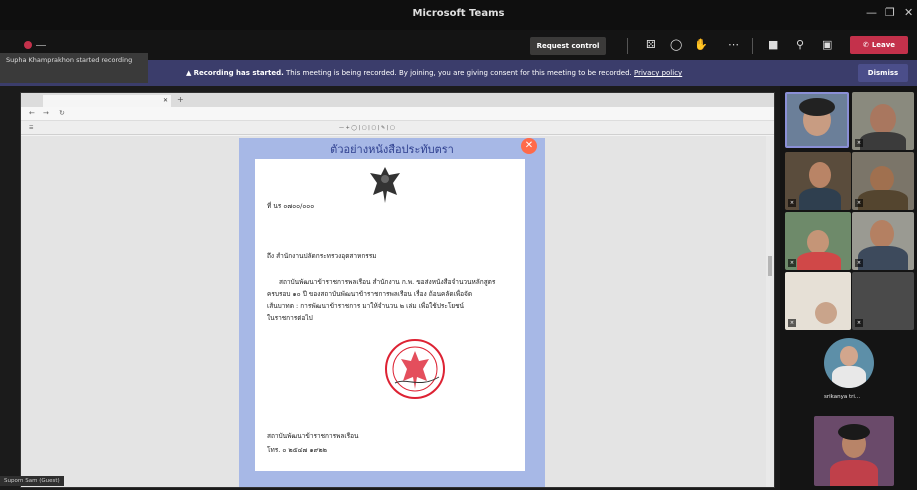  Describe the element at coordinates (180, 99) in the screenshot. I see `new-tab-icon: +` at that location.